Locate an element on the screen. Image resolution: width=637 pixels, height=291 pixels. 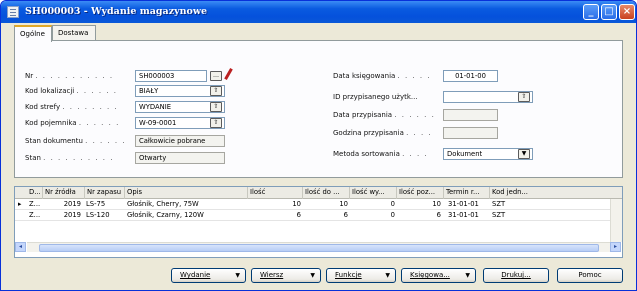
table-cell: LS-75 is located at coordinates (105, 204).